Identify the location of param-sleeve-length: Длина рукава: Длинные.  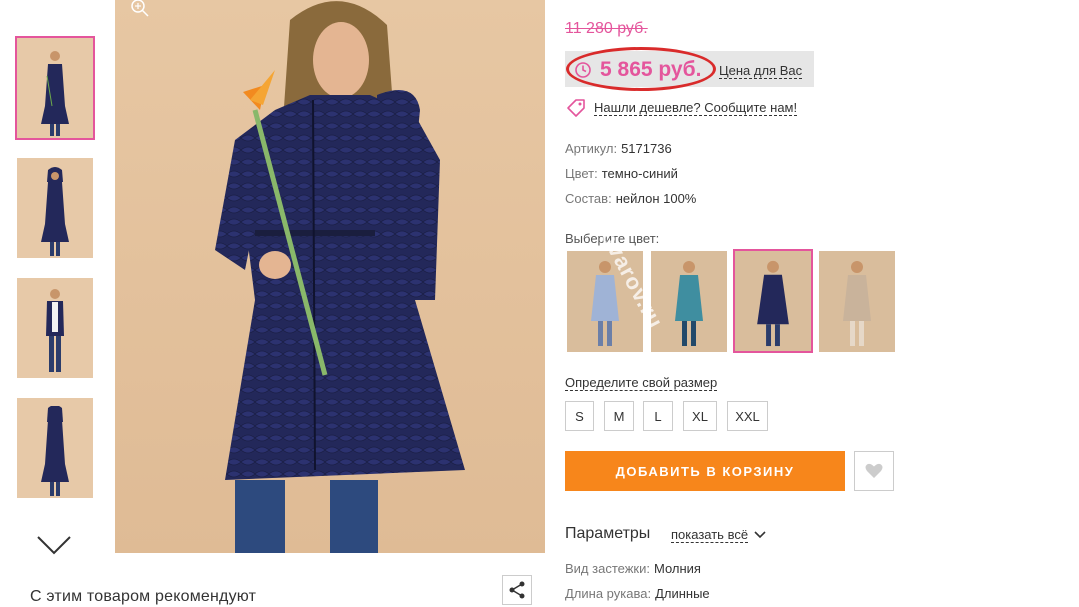
(637, 593).